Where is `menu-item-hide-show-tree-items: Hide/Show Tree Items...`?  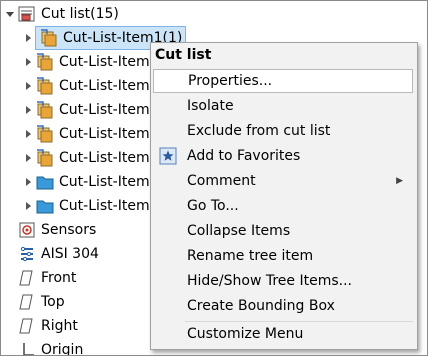
menu-item-hide-show-tree-items: Hide/Show Tree Items... is located at coordinates (283, 281).